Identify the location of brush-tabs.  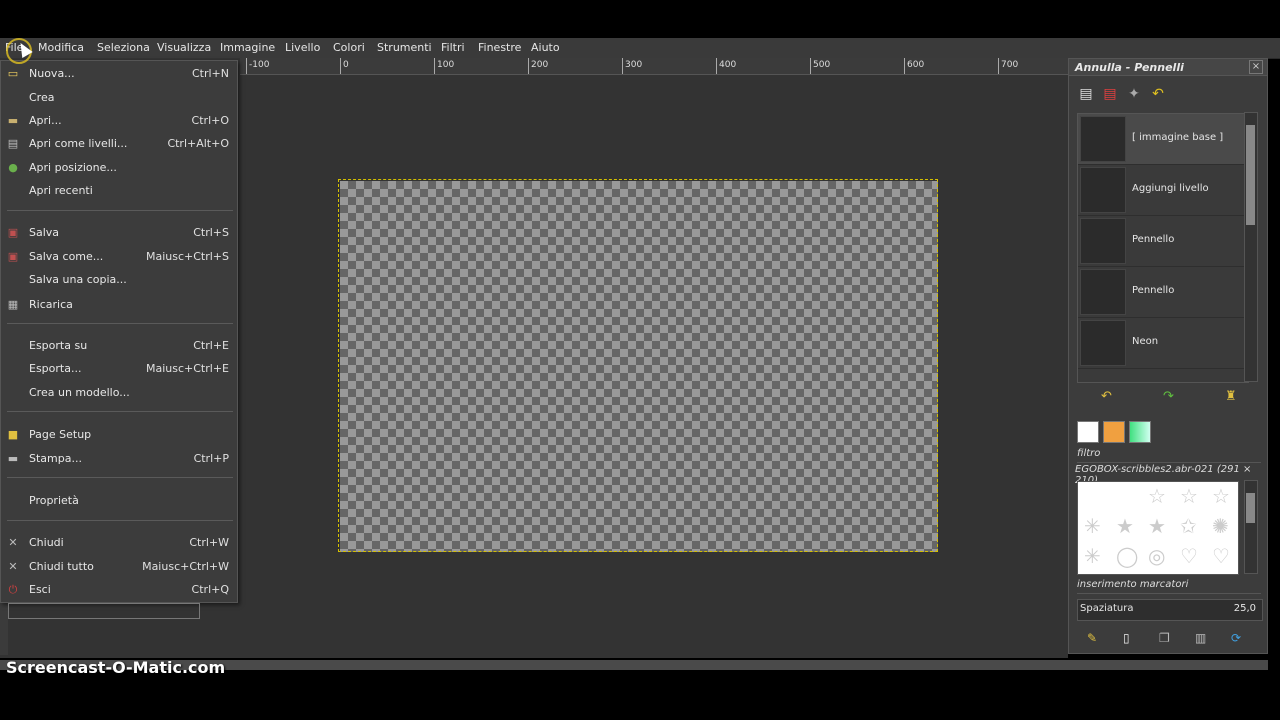
(1116, 433).